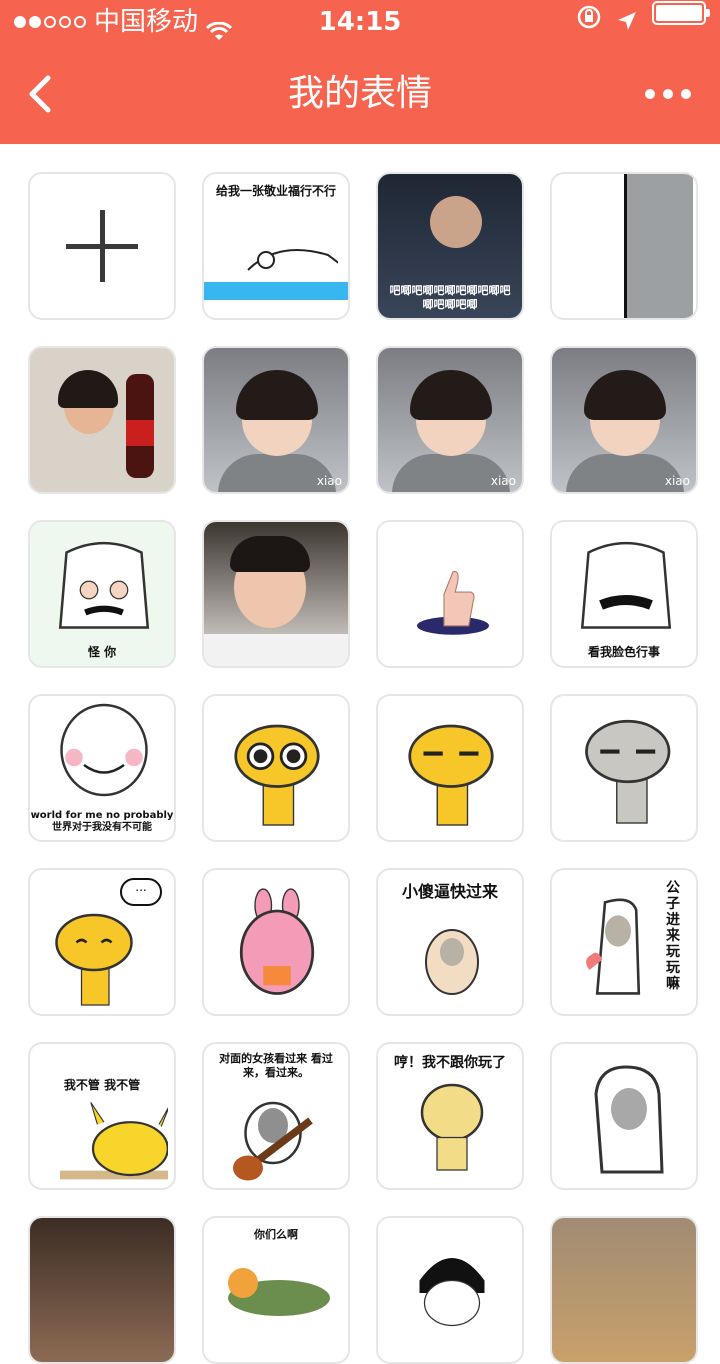 The image size is (720, 1364). I want to click on sticker-caption: world for me no probably 世界对于我没有不可能, so click(102, 821).